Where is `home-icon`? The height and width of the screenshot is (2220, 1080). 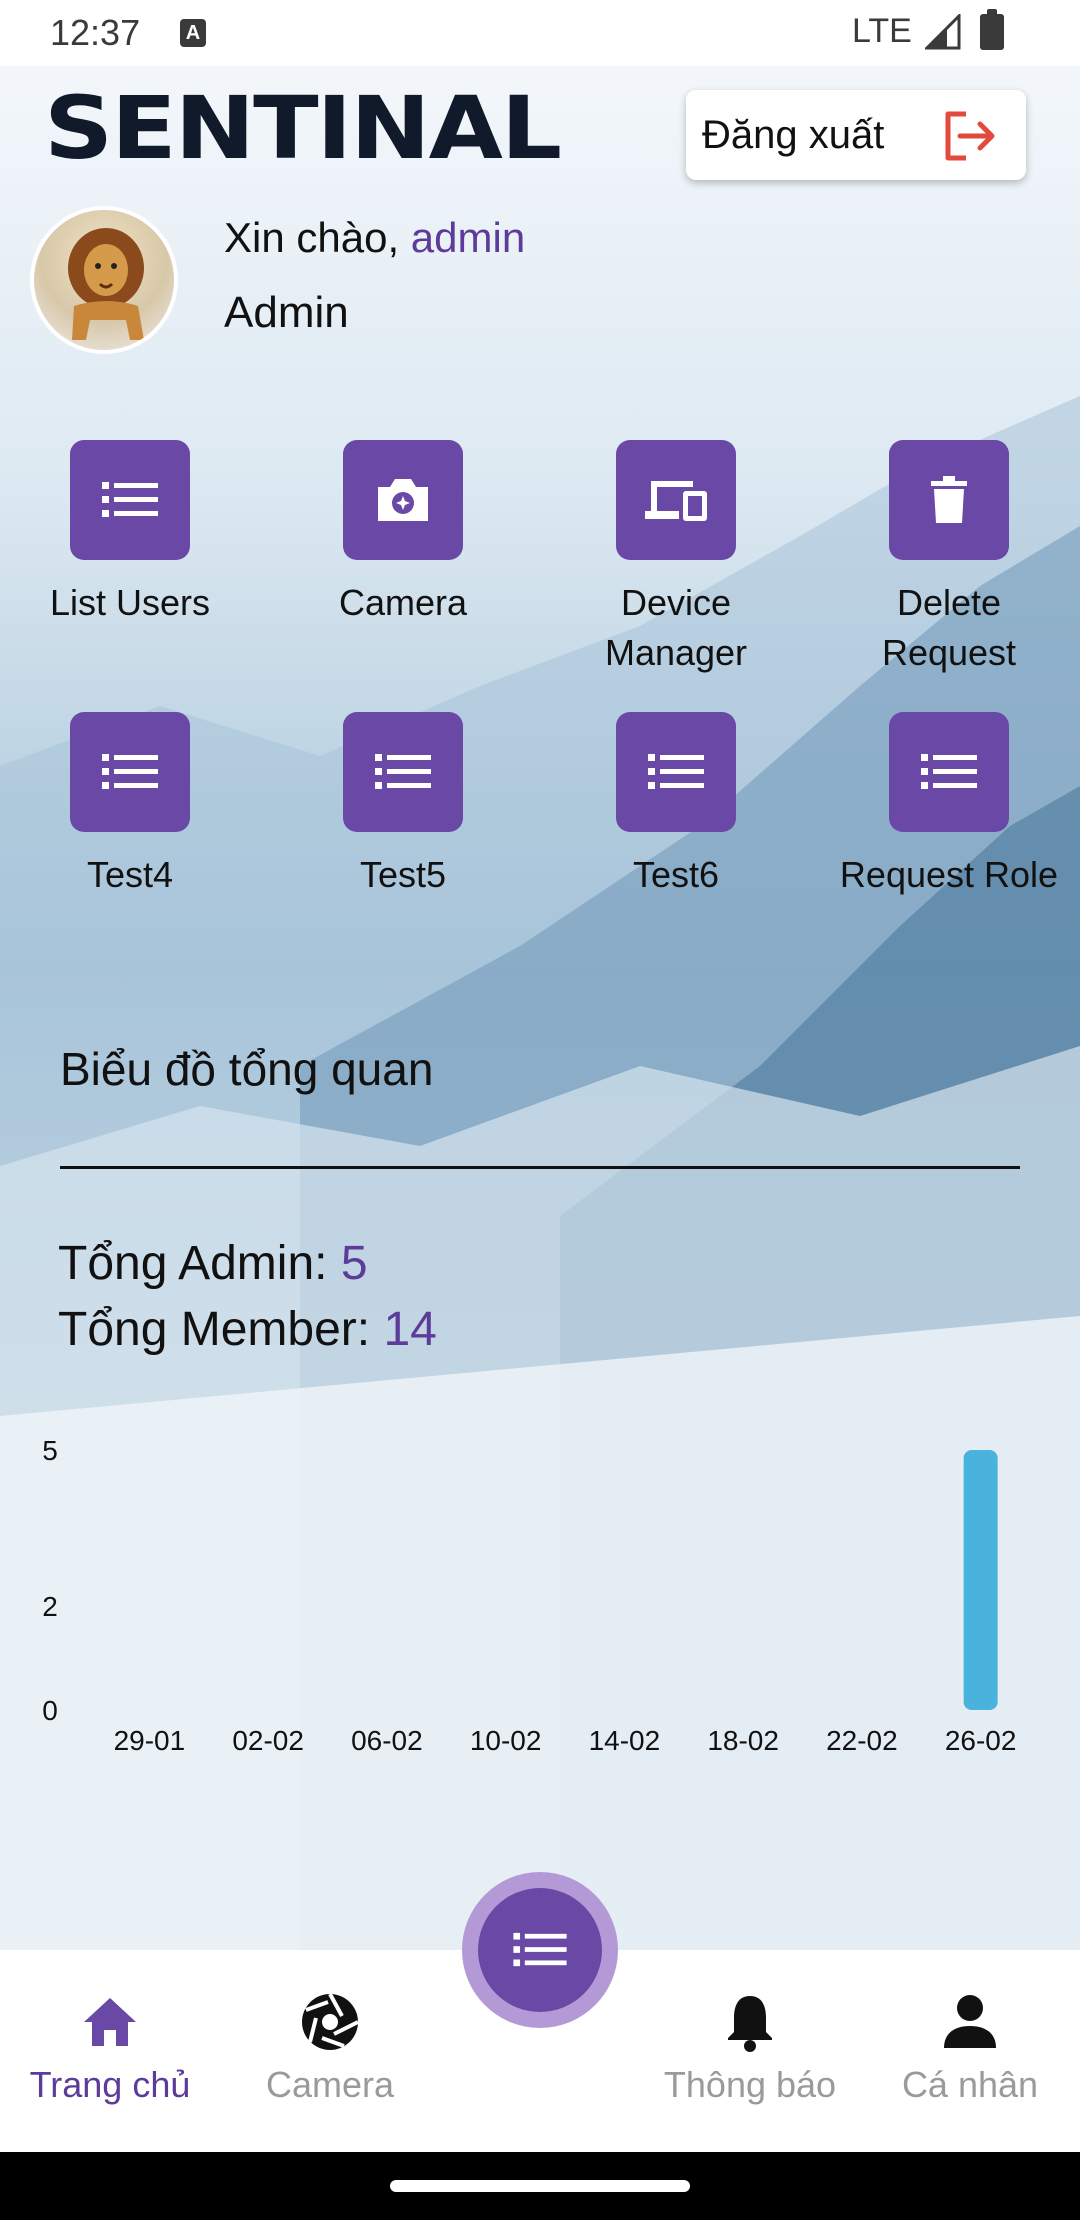
home-icon is located at coordinates (110, 2022).